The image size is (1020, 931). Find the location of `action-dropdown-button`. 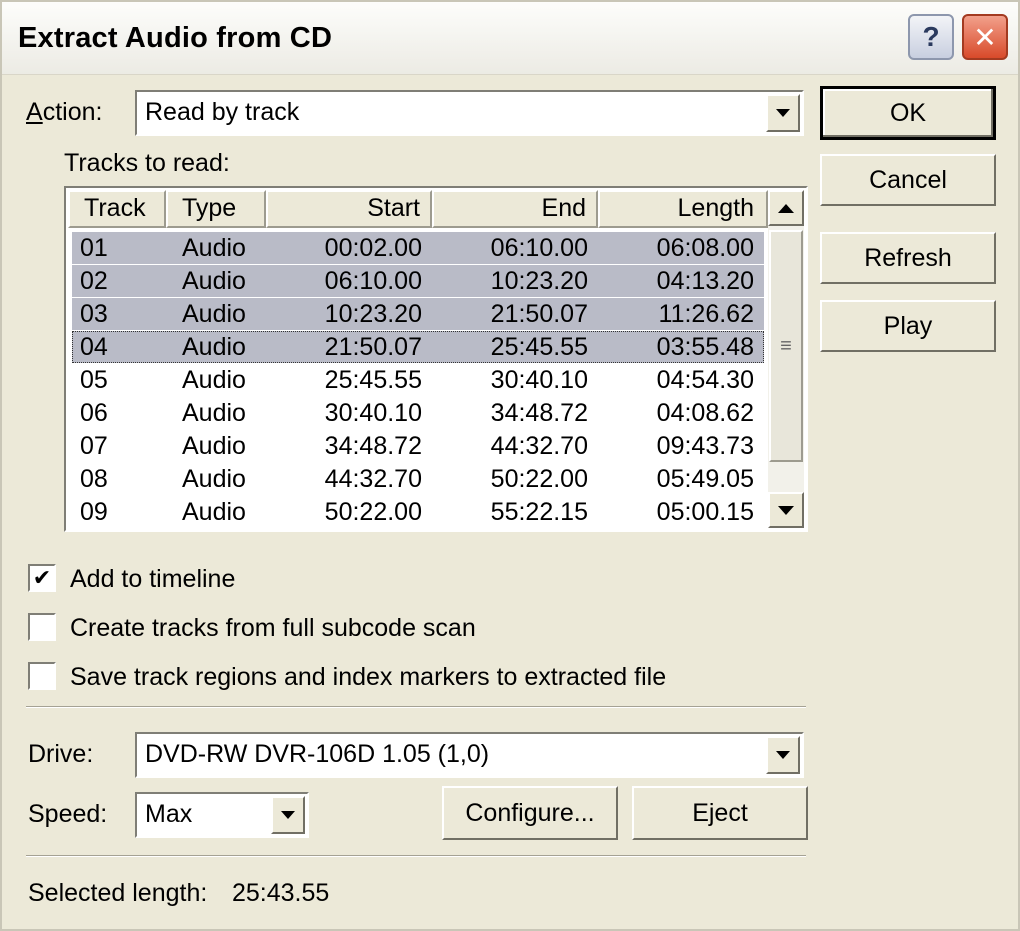

action-dropdown-button is located at coordinates (783, 113).